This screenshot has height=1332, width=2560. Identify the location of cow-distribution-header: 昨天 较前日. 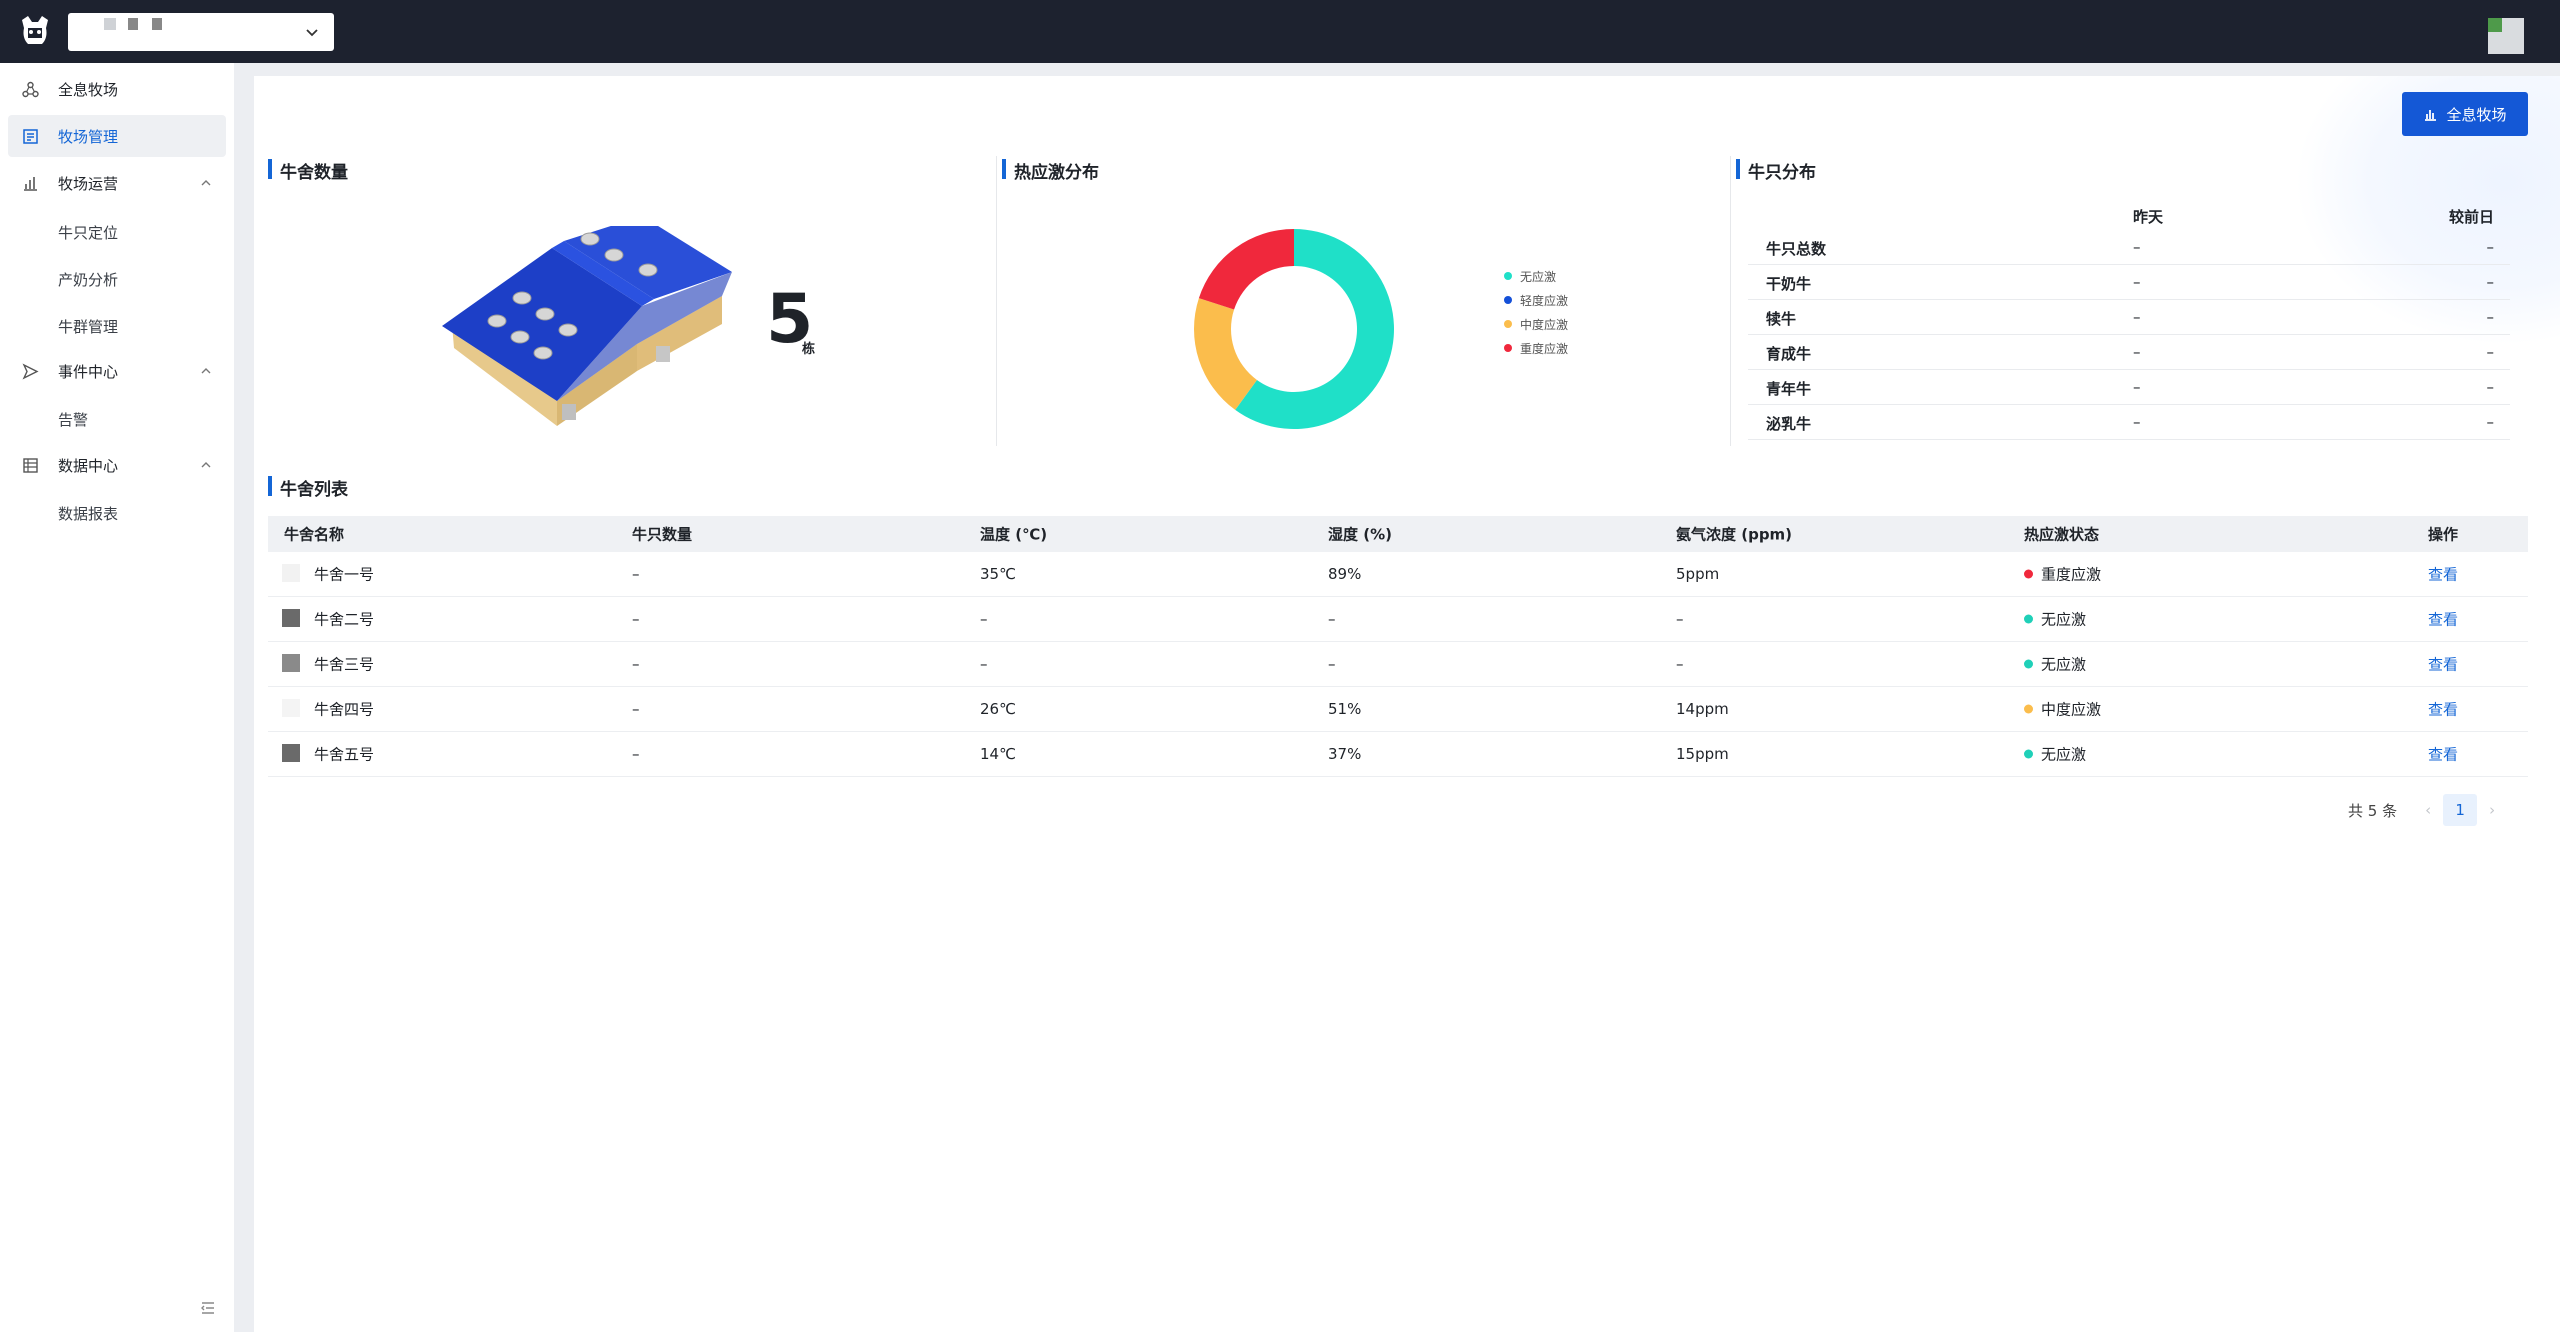
(2129, 214).